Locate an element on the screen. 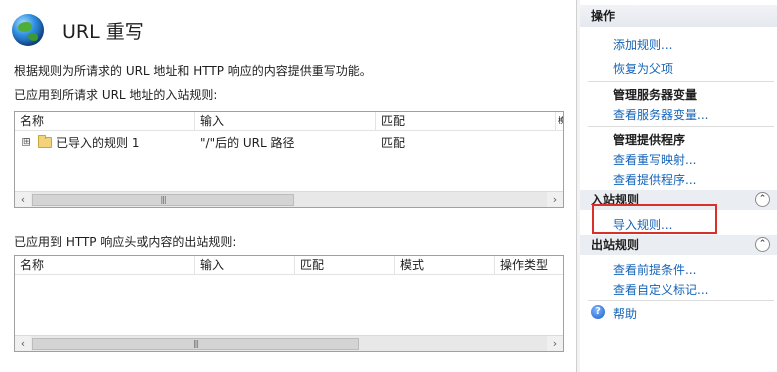  rule-name: 已导入的规则 1 is located at coordinates (98, 143).